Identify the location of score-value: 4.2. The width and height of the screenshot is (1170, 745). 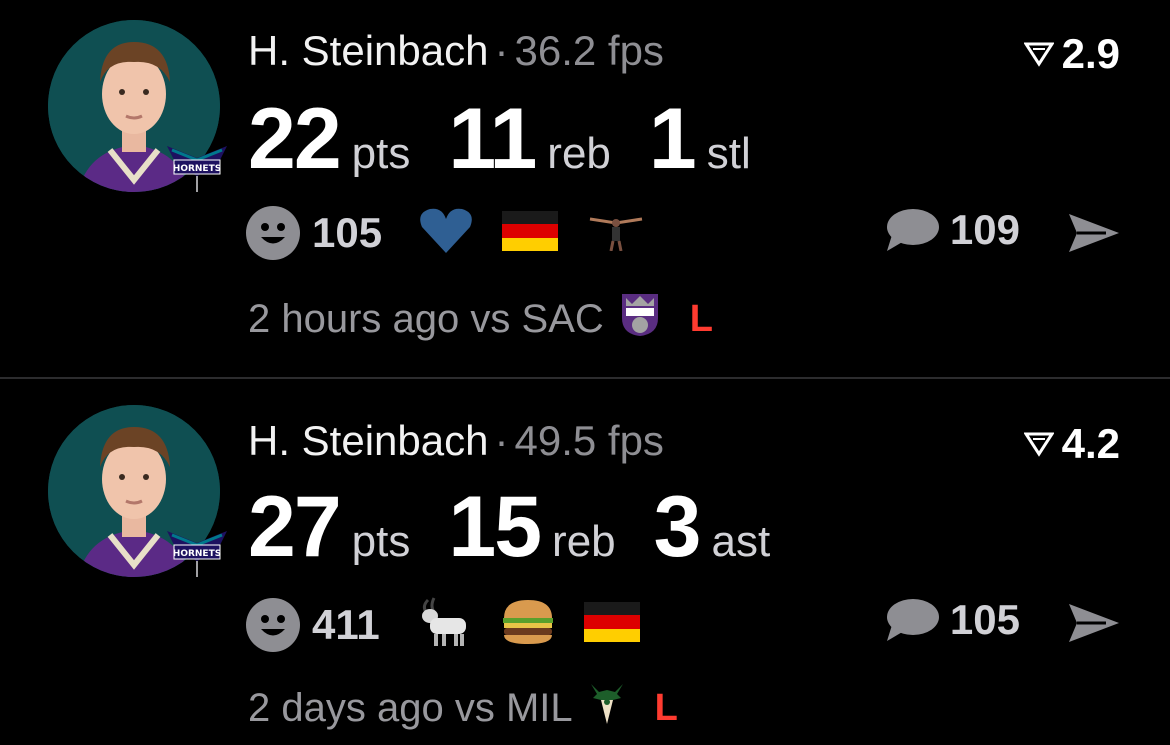
(1090, 443).